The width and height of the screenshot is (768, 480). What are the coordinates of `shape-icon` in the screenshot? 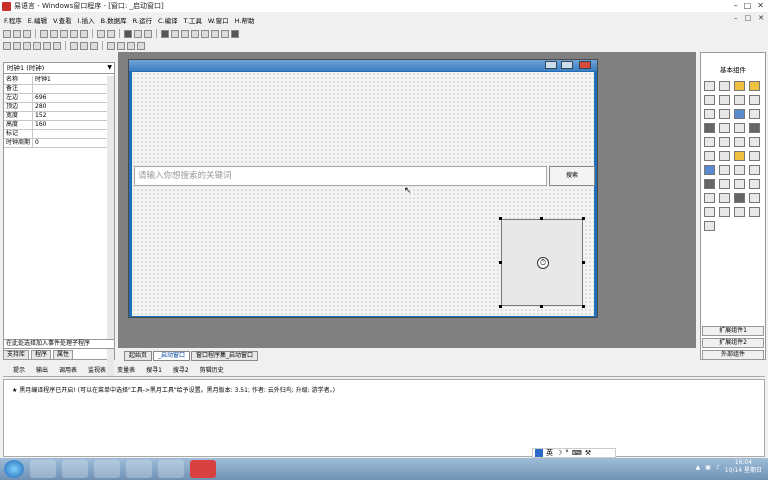 It's located at (754, 86).